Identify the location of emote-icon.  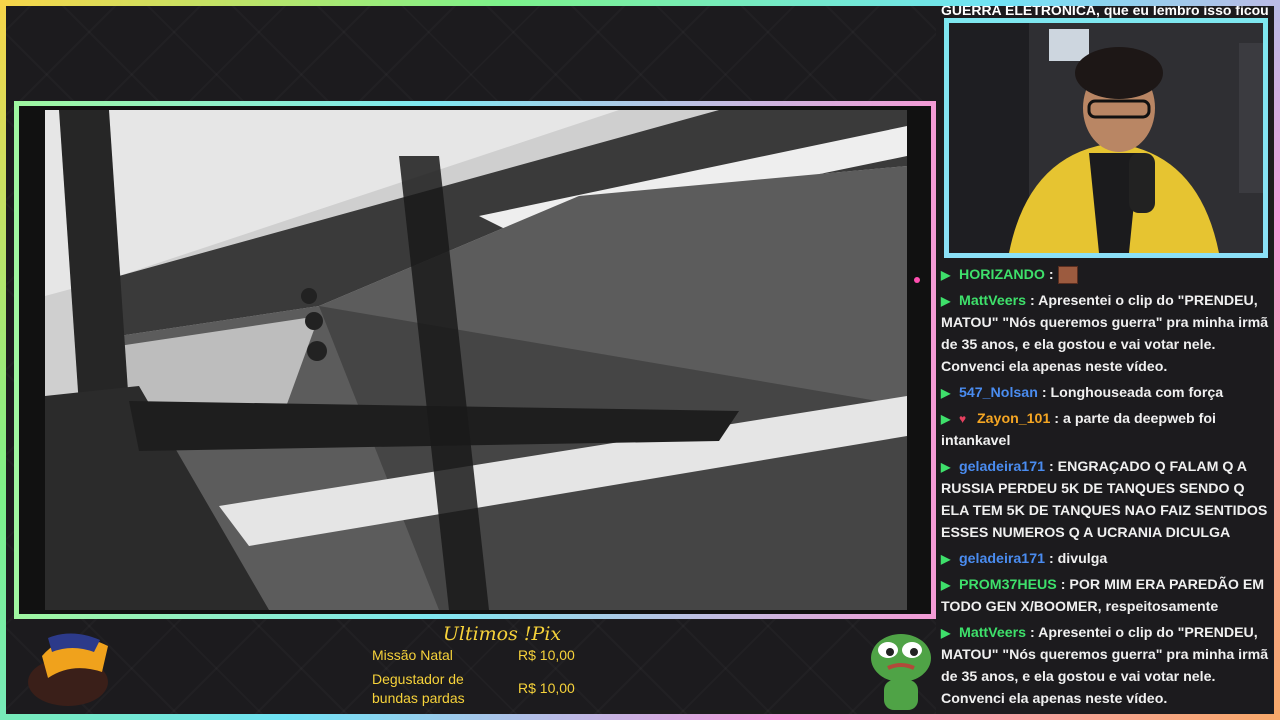
(1067, 275).